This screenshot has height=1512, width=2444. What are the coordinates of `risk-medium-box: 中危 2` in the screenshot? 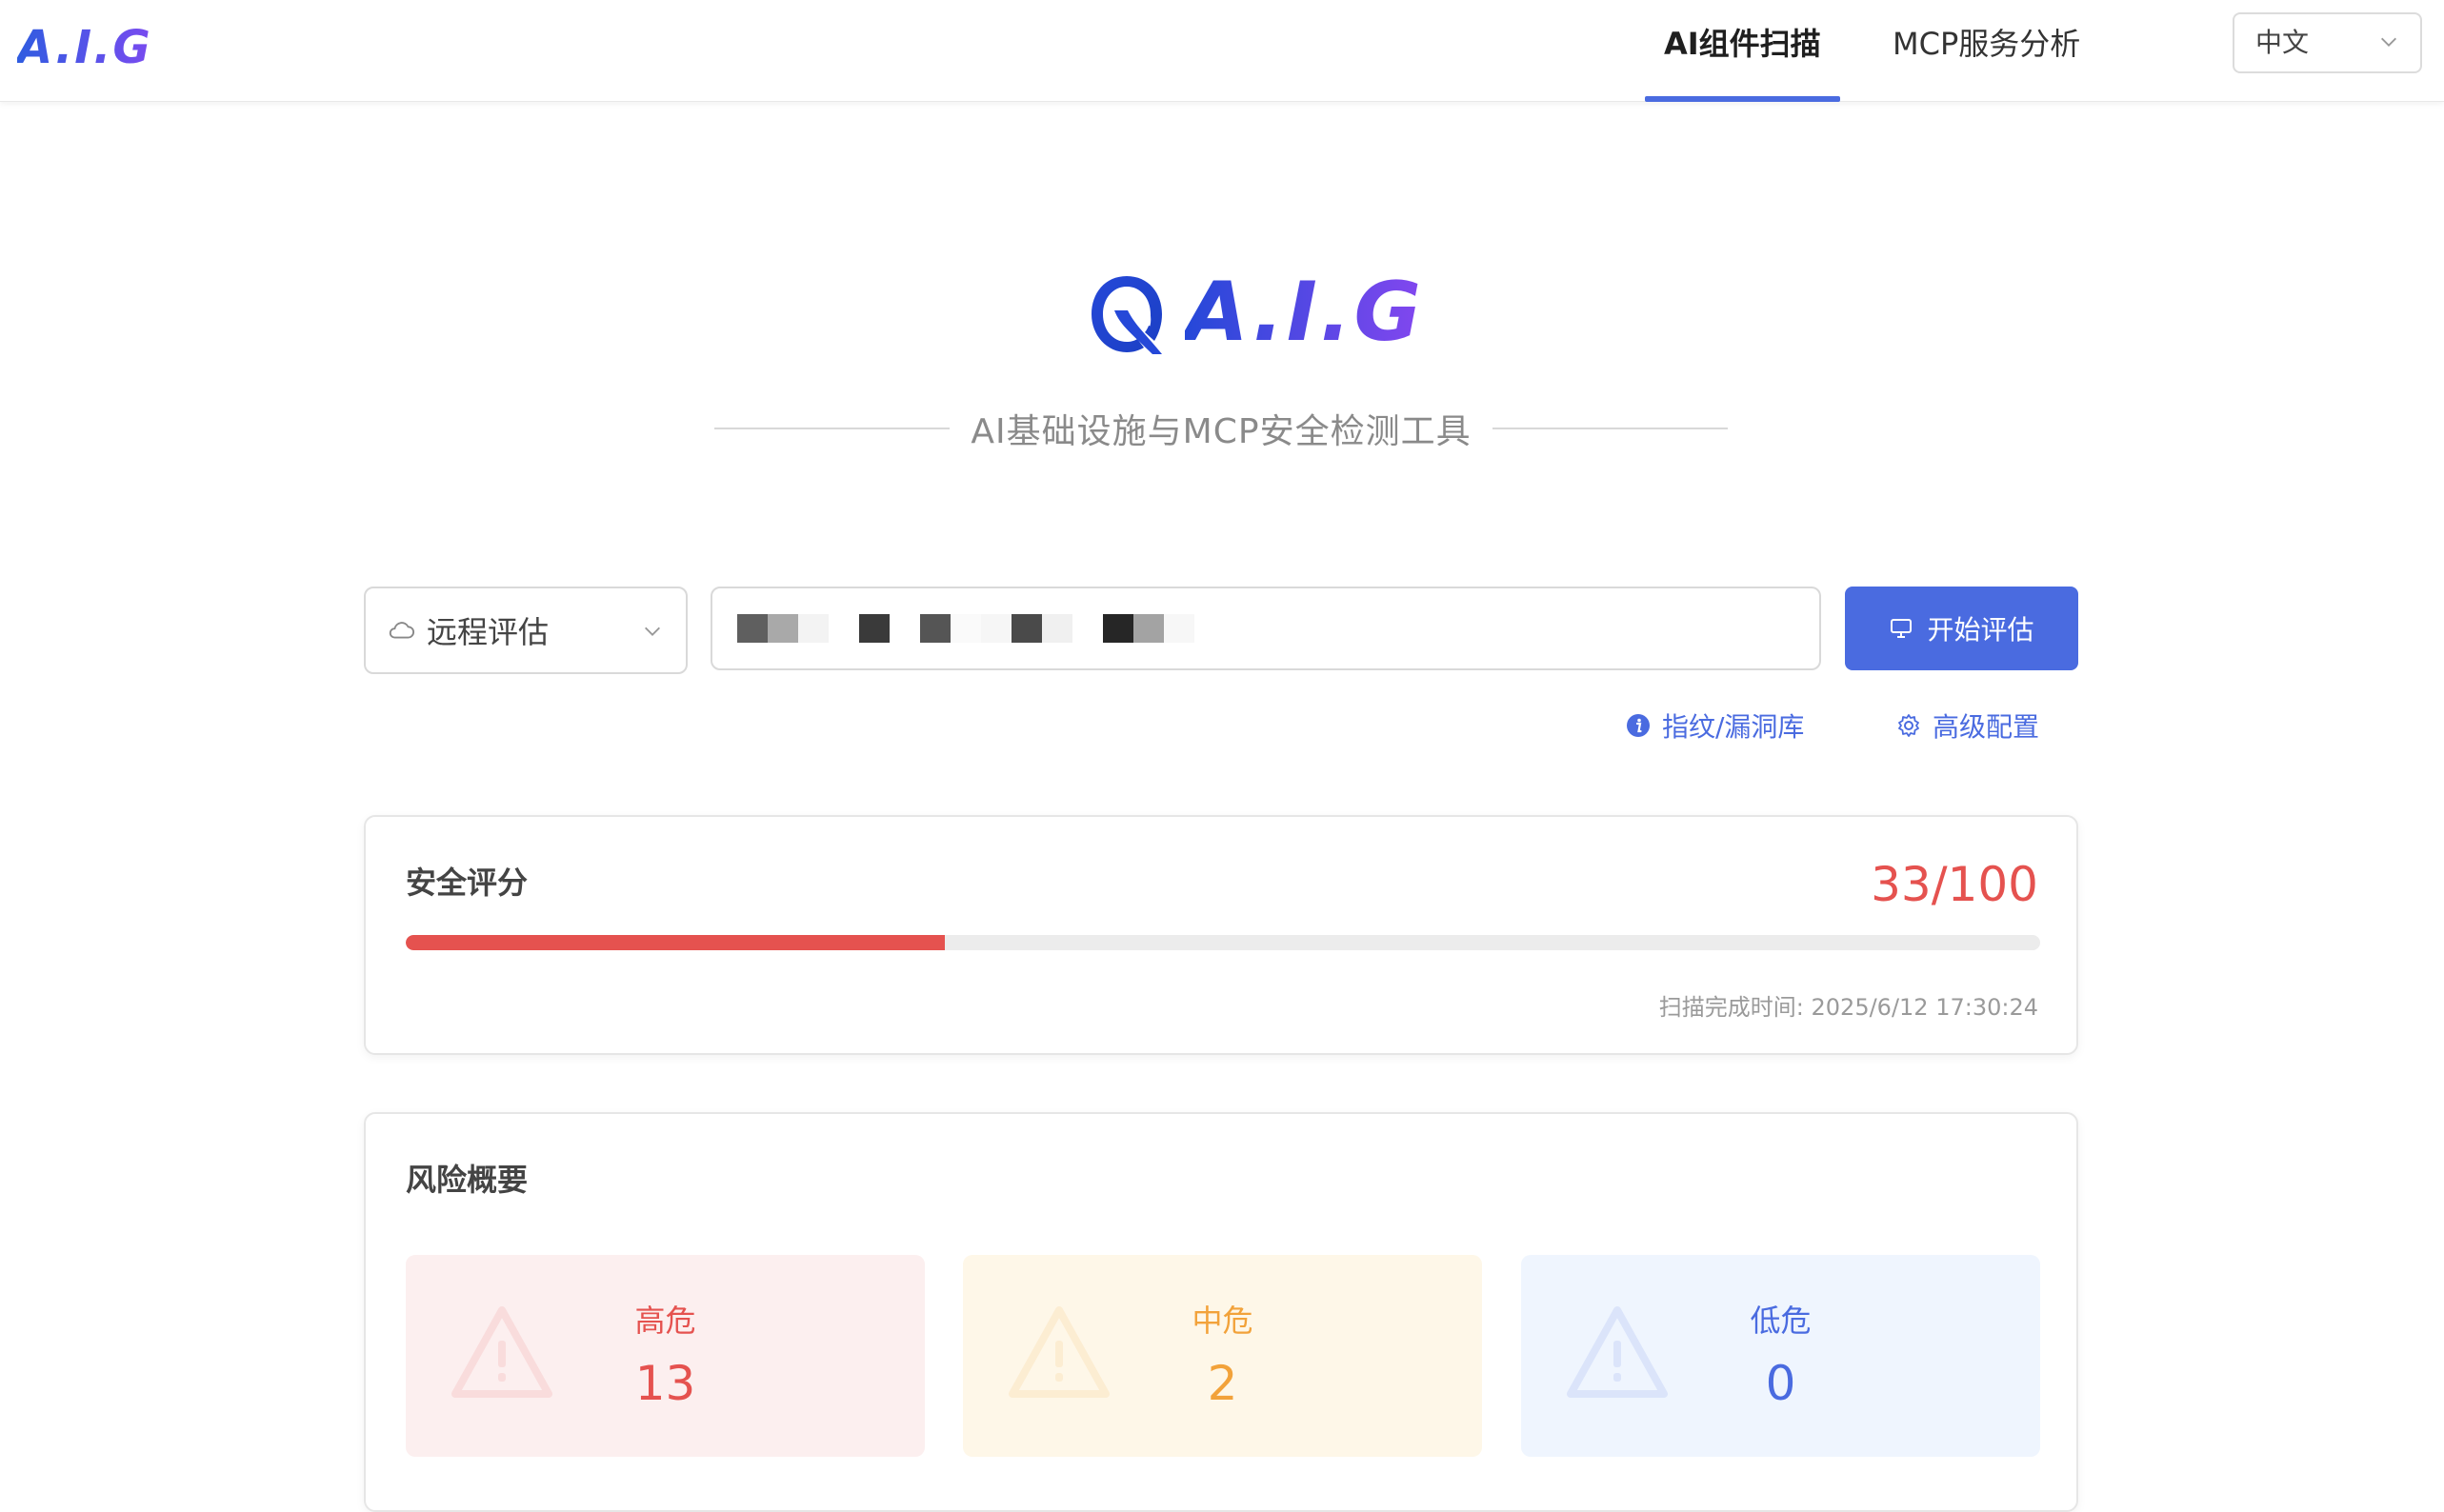 It's located at (1222, 1356).